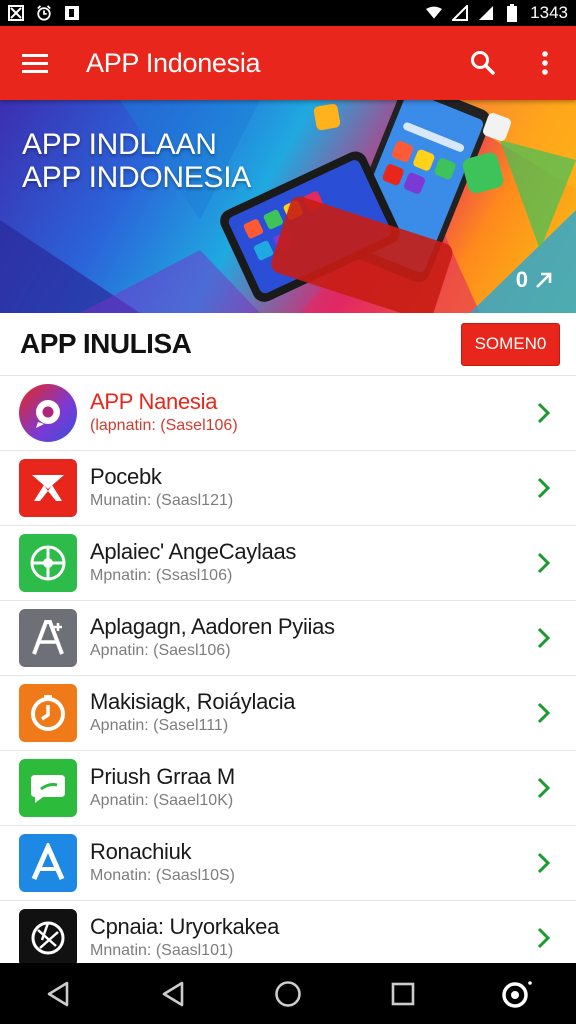  I want to click on more-options-button, so click(545, 63).